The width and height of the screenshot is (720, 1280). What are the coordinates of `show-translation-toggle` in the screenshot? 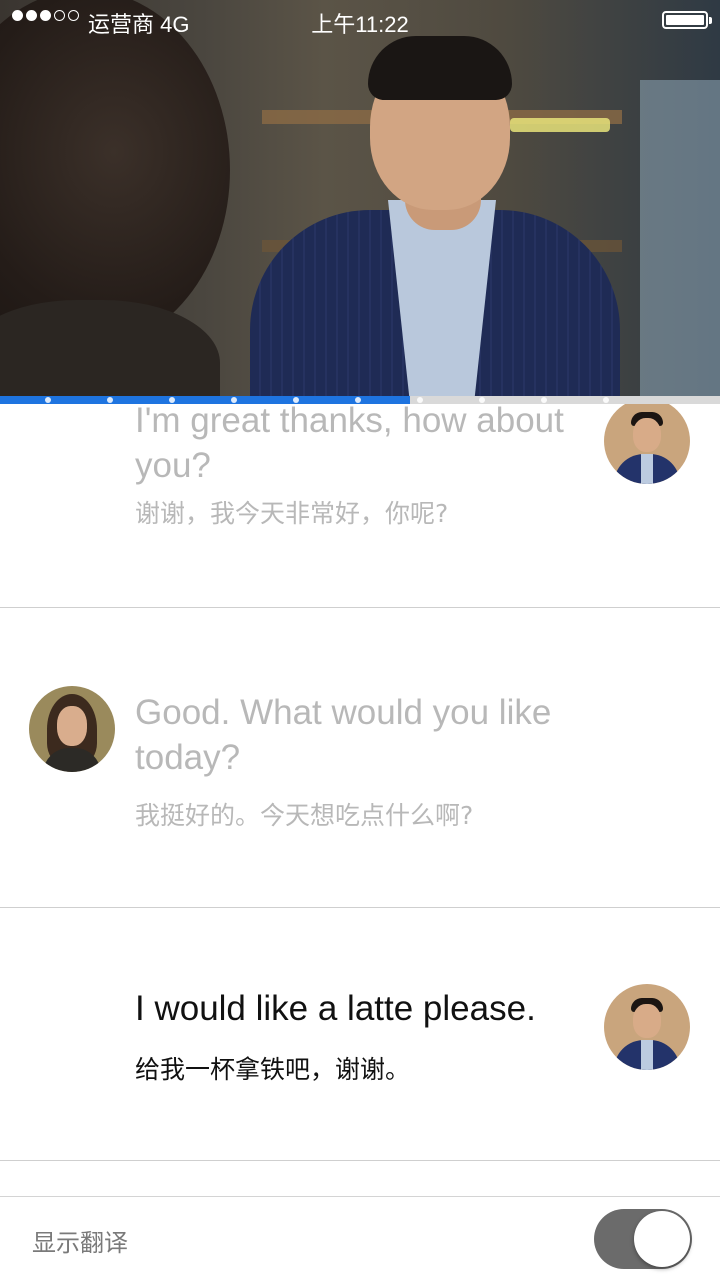 It's located at (643, 1239).